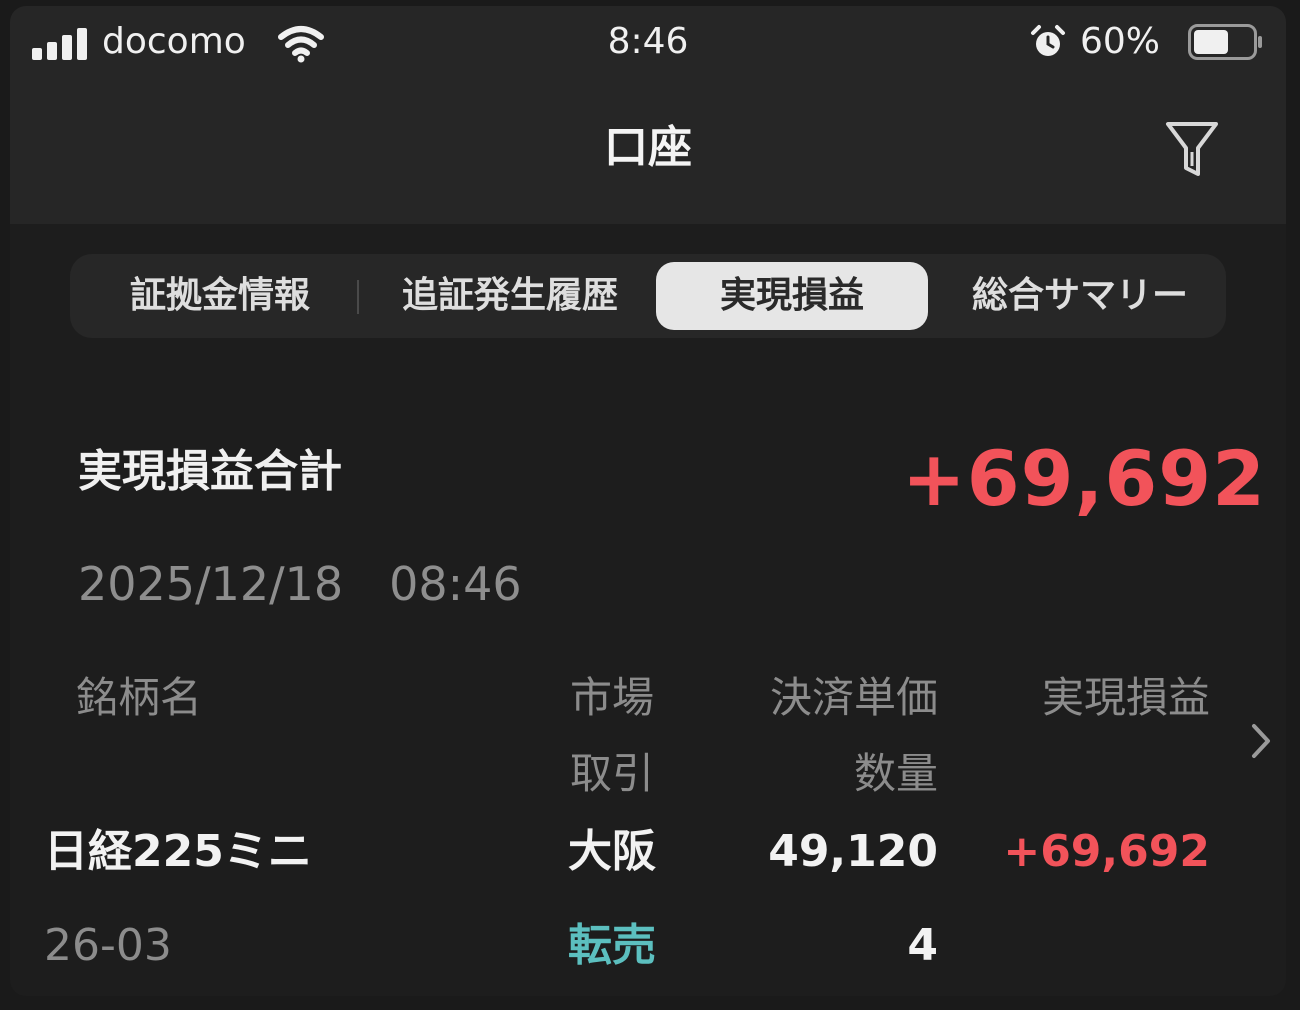 Image resolution: width=1300 pixels, height=1010 pixels. What do you see at coordinates (178, 851) in the screenshot?
I see `row-instrument-name: 日経225ミニ` at bounding box center [178, 851].